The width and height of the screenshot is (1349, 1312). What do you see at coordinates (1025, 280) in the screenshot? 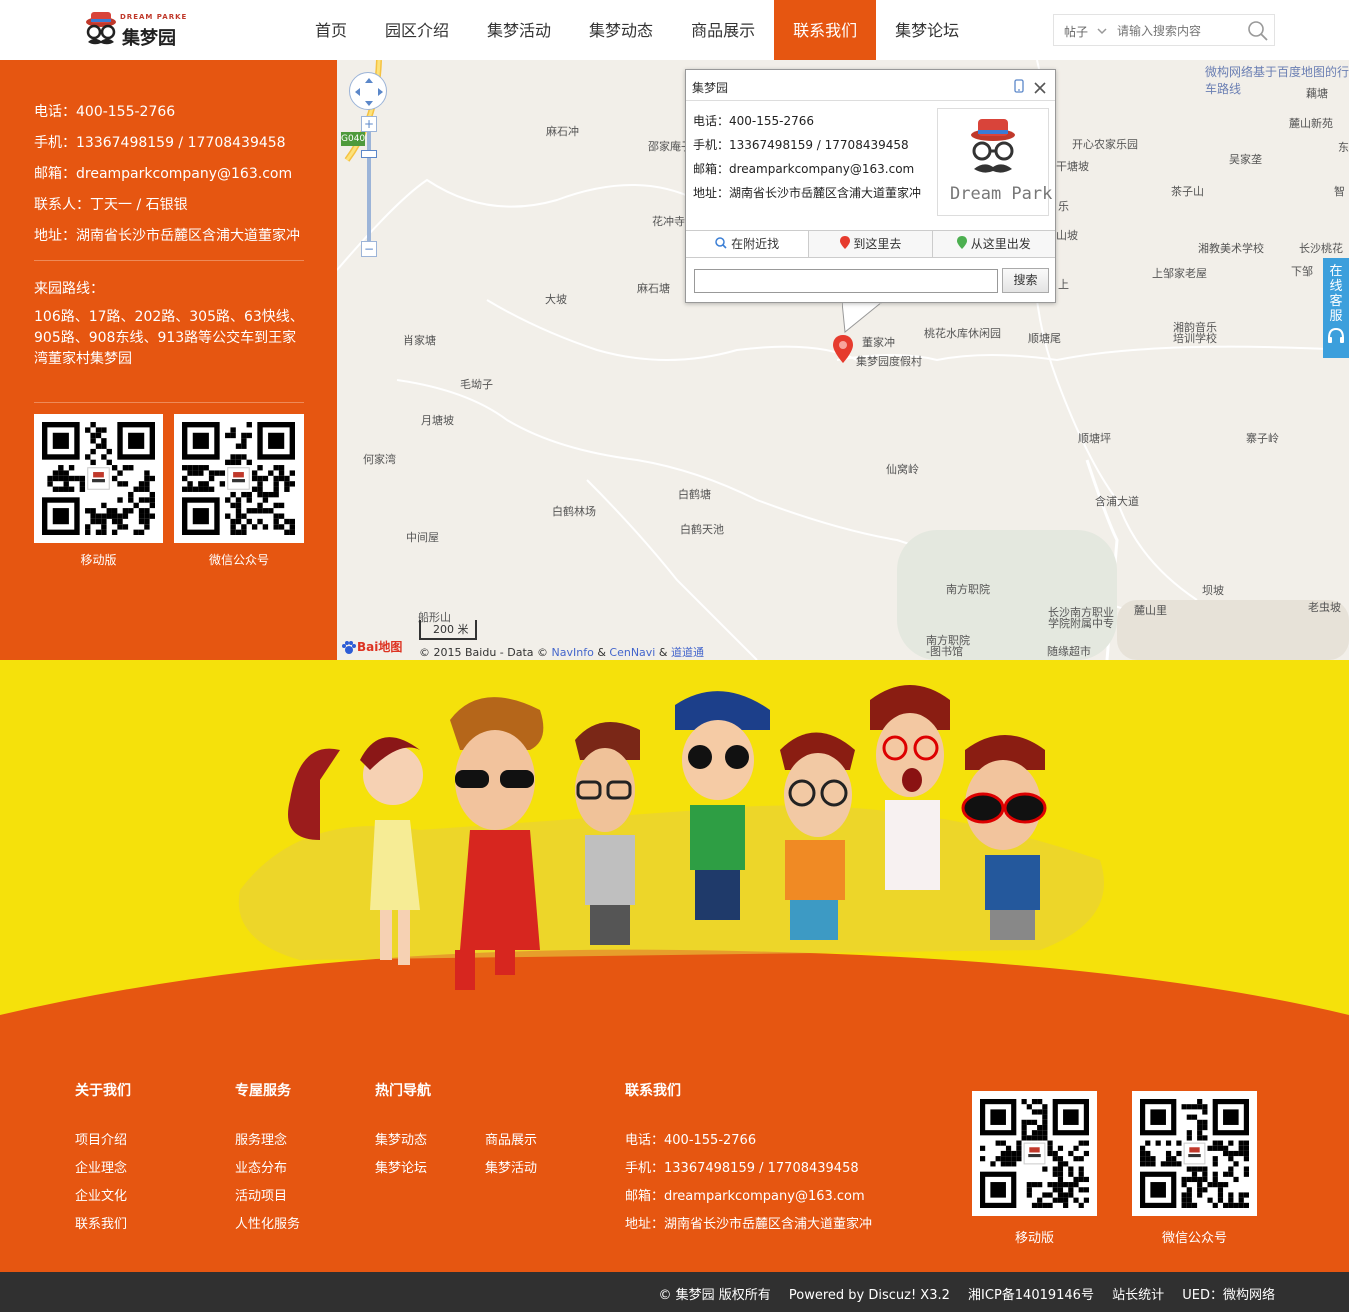
I see `popup-search-button: 搜索` at bounding box center [1025, 280].